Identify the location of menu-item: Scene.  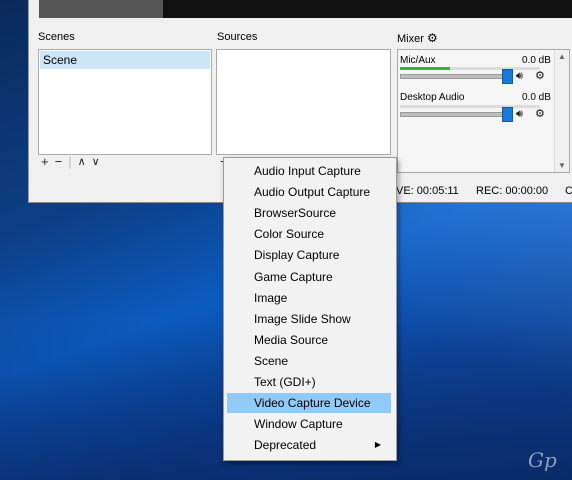
(309, 361).